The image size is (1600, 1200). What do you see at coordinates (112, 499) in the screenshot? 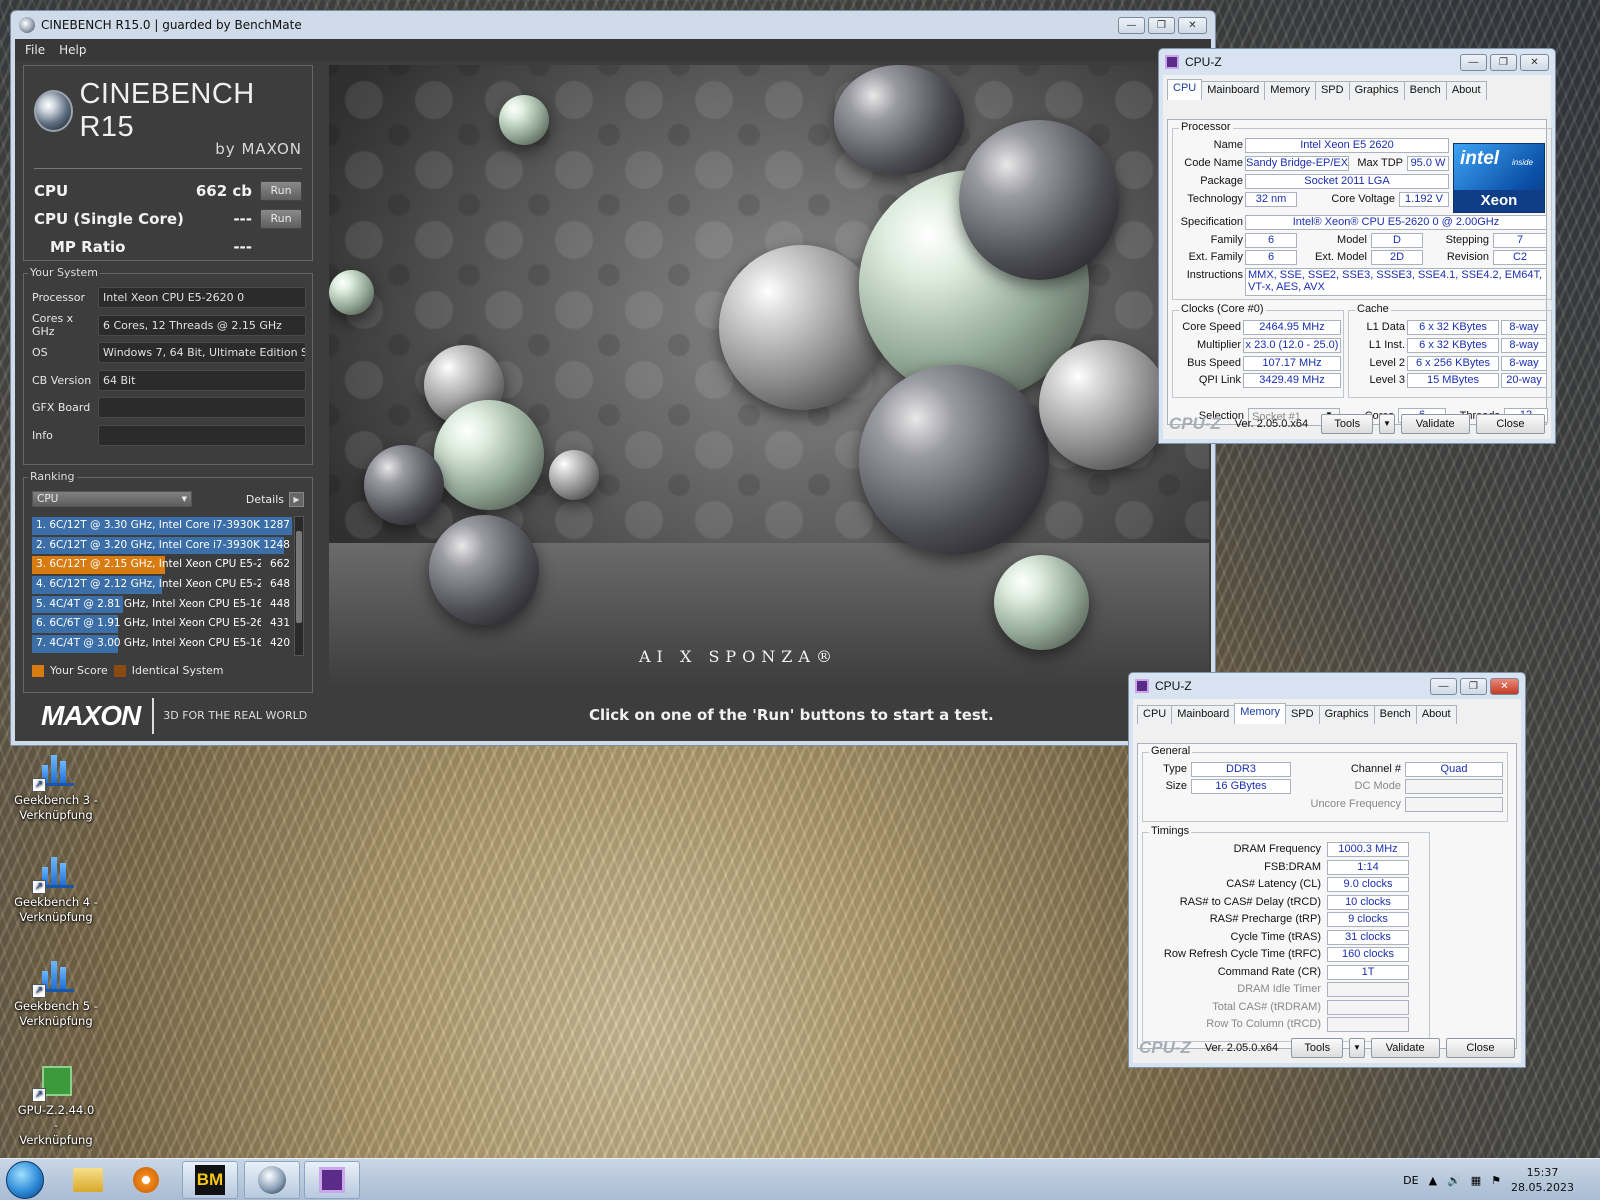
I see `ranking-category-select: CPU` at bounding box center [112, 499].